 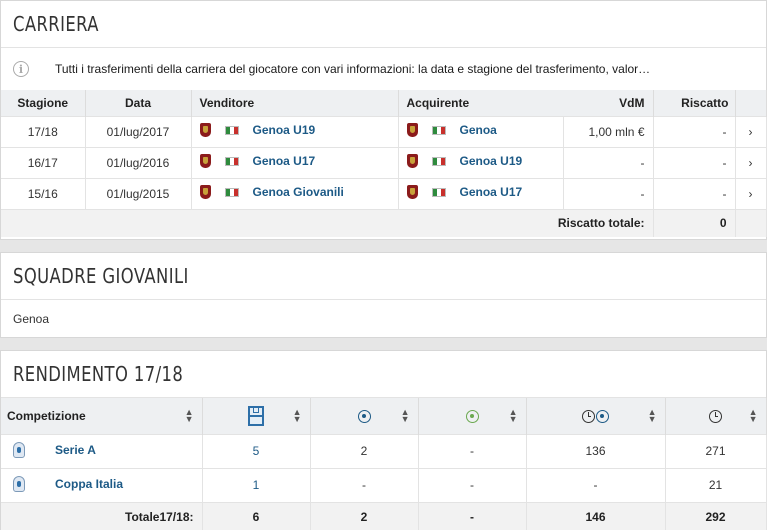 I want to click on col-competizione: Competizione ▲ ▼, so click(x=102, y=416).